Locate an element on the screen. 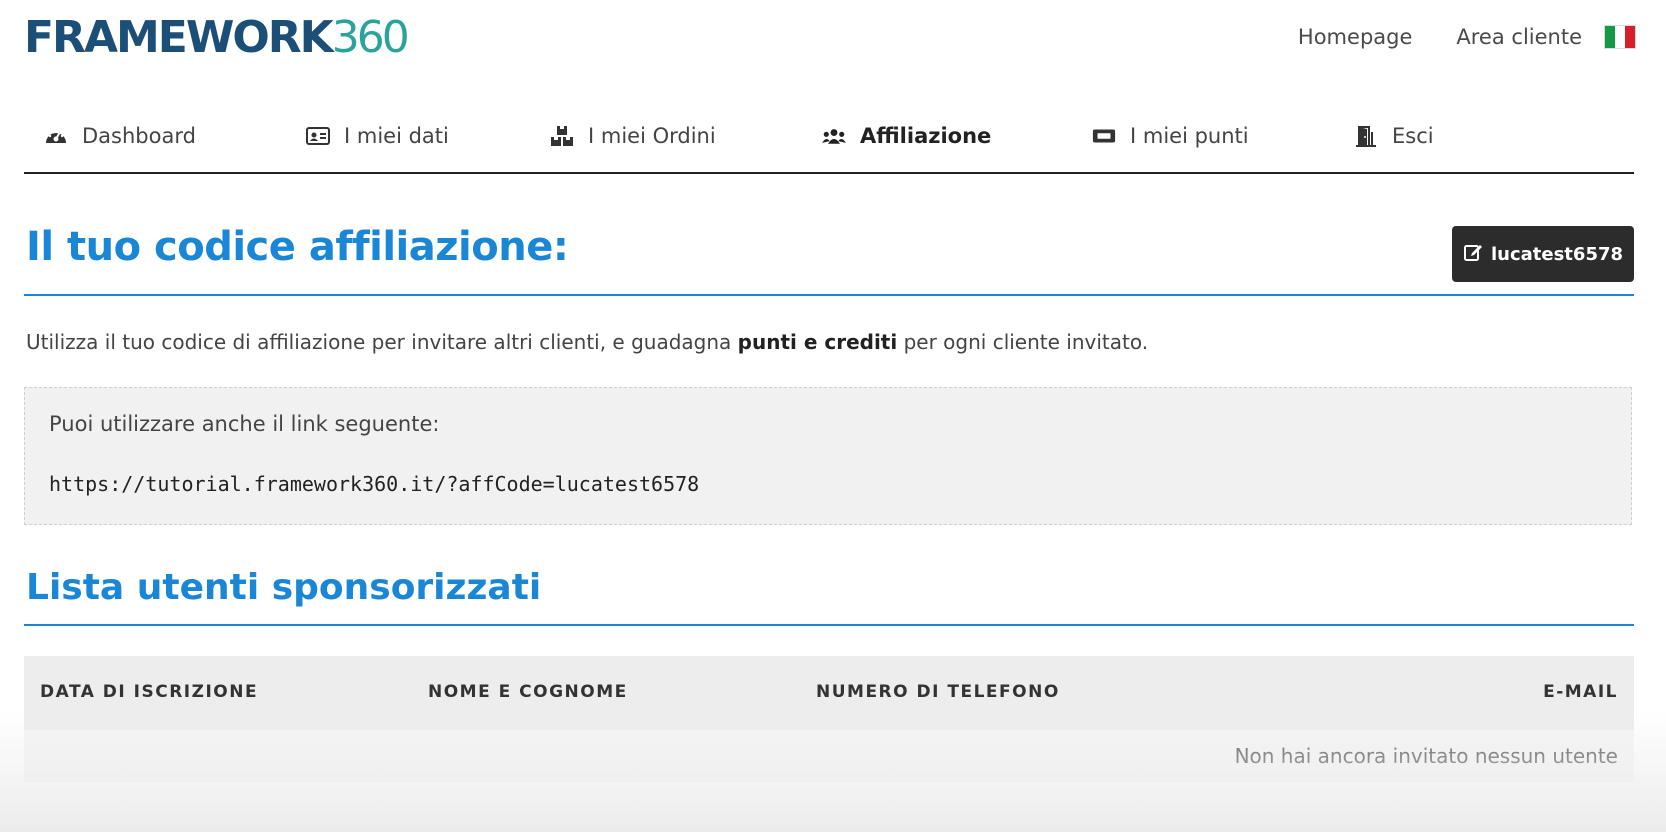 This screenshot has height=832, width=1666. column-header-telefono: NUMERO DI TELEFONO is located at coordinates (938, 692).